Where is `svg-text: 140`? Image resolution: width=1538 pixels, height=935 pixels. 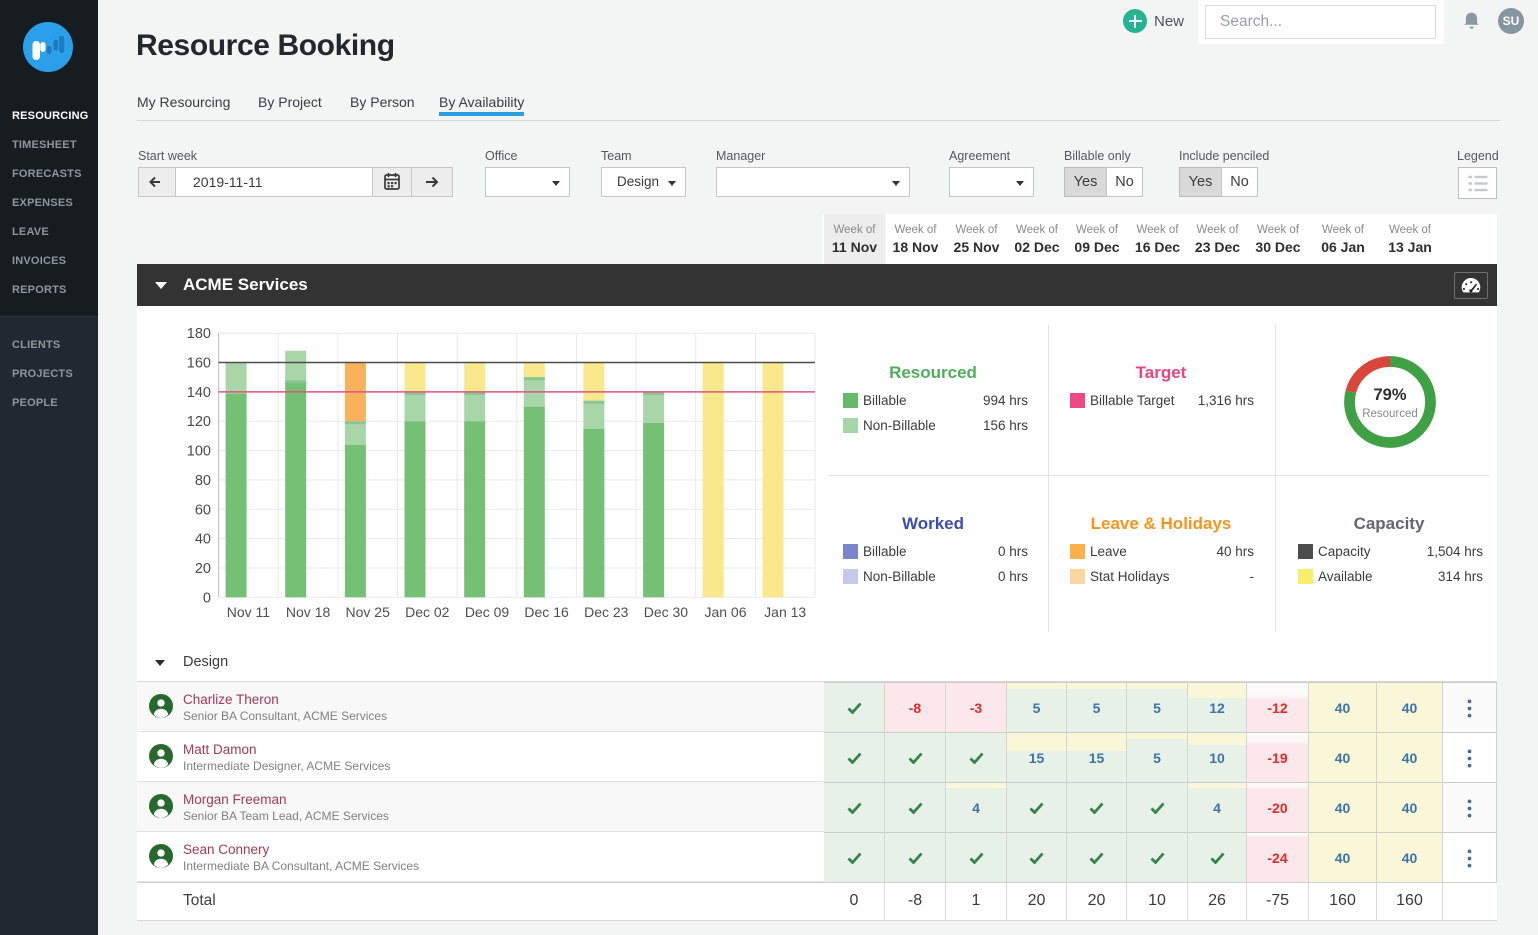 svg-text: 140 is located at coordinates (199, 393).